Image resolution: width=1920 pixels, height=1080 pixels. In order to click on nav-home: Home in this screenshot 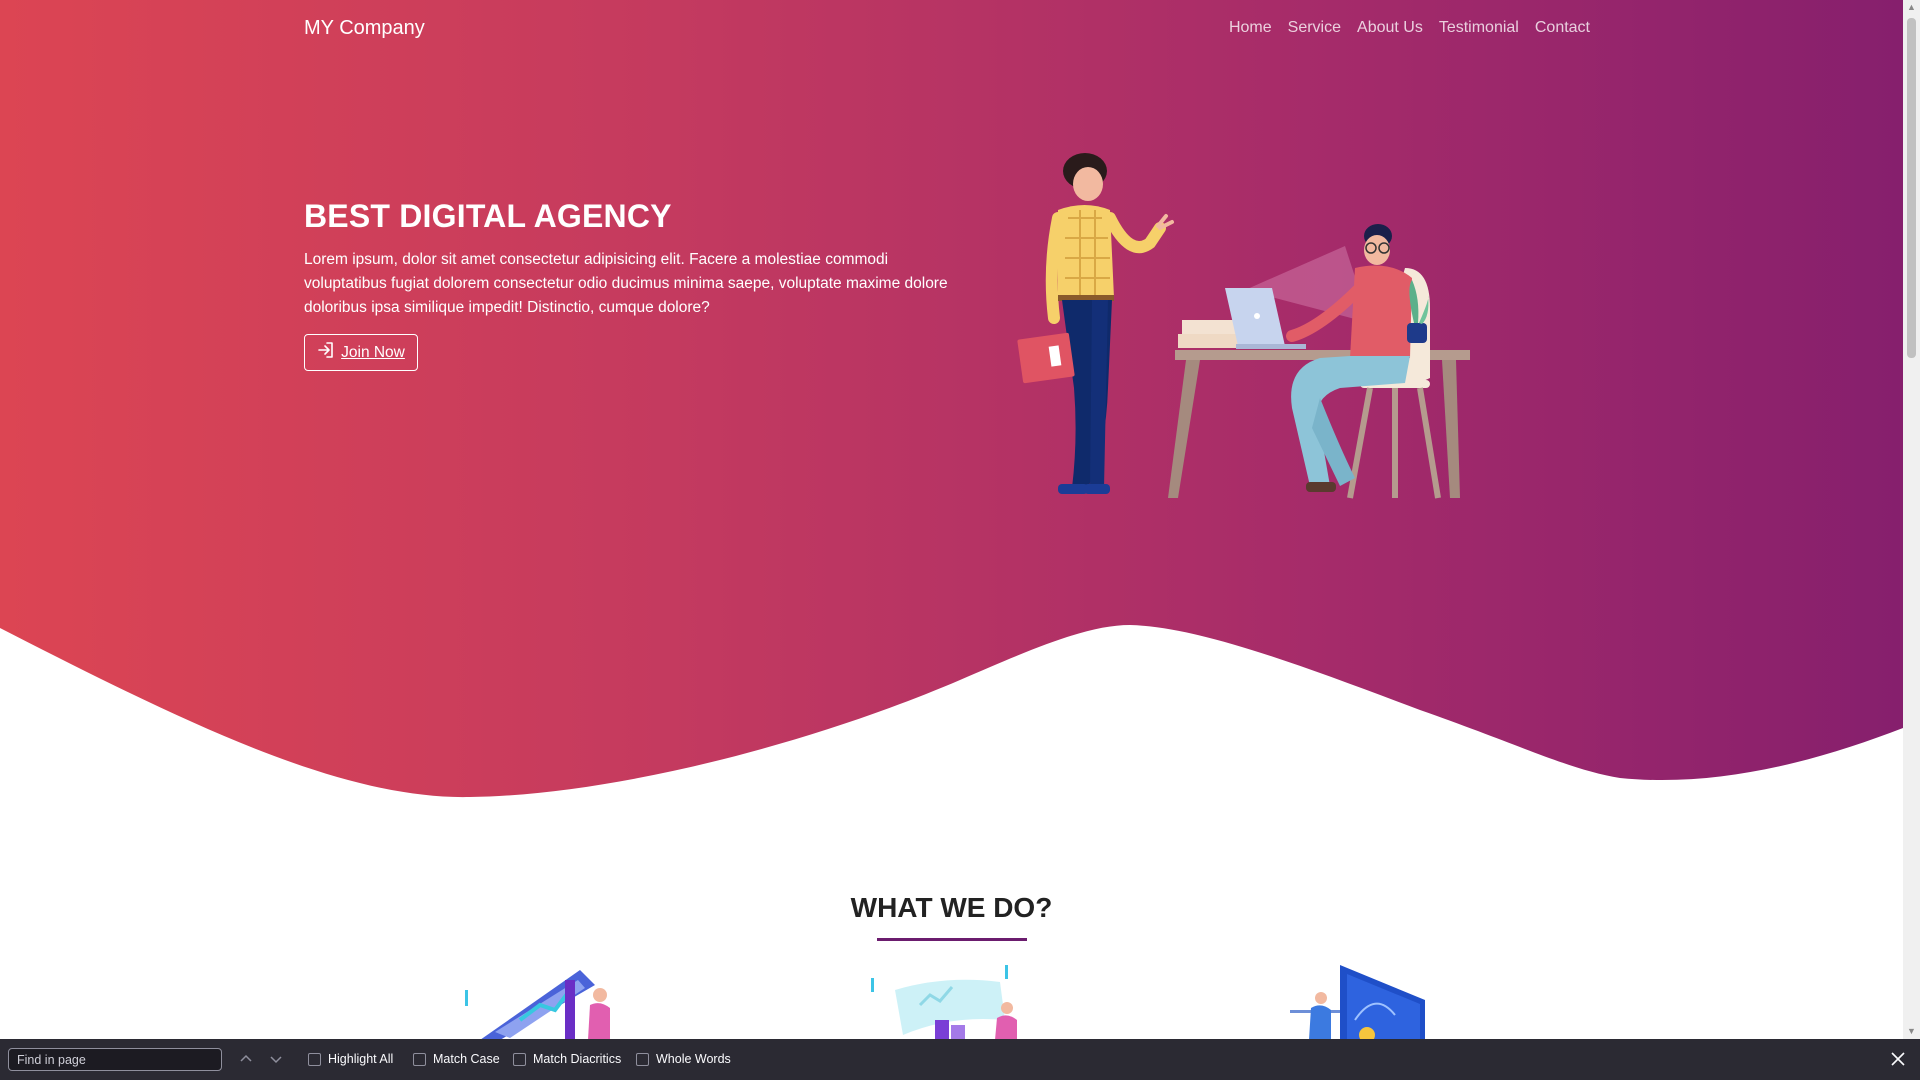, I will do `click(1250, 28)`.